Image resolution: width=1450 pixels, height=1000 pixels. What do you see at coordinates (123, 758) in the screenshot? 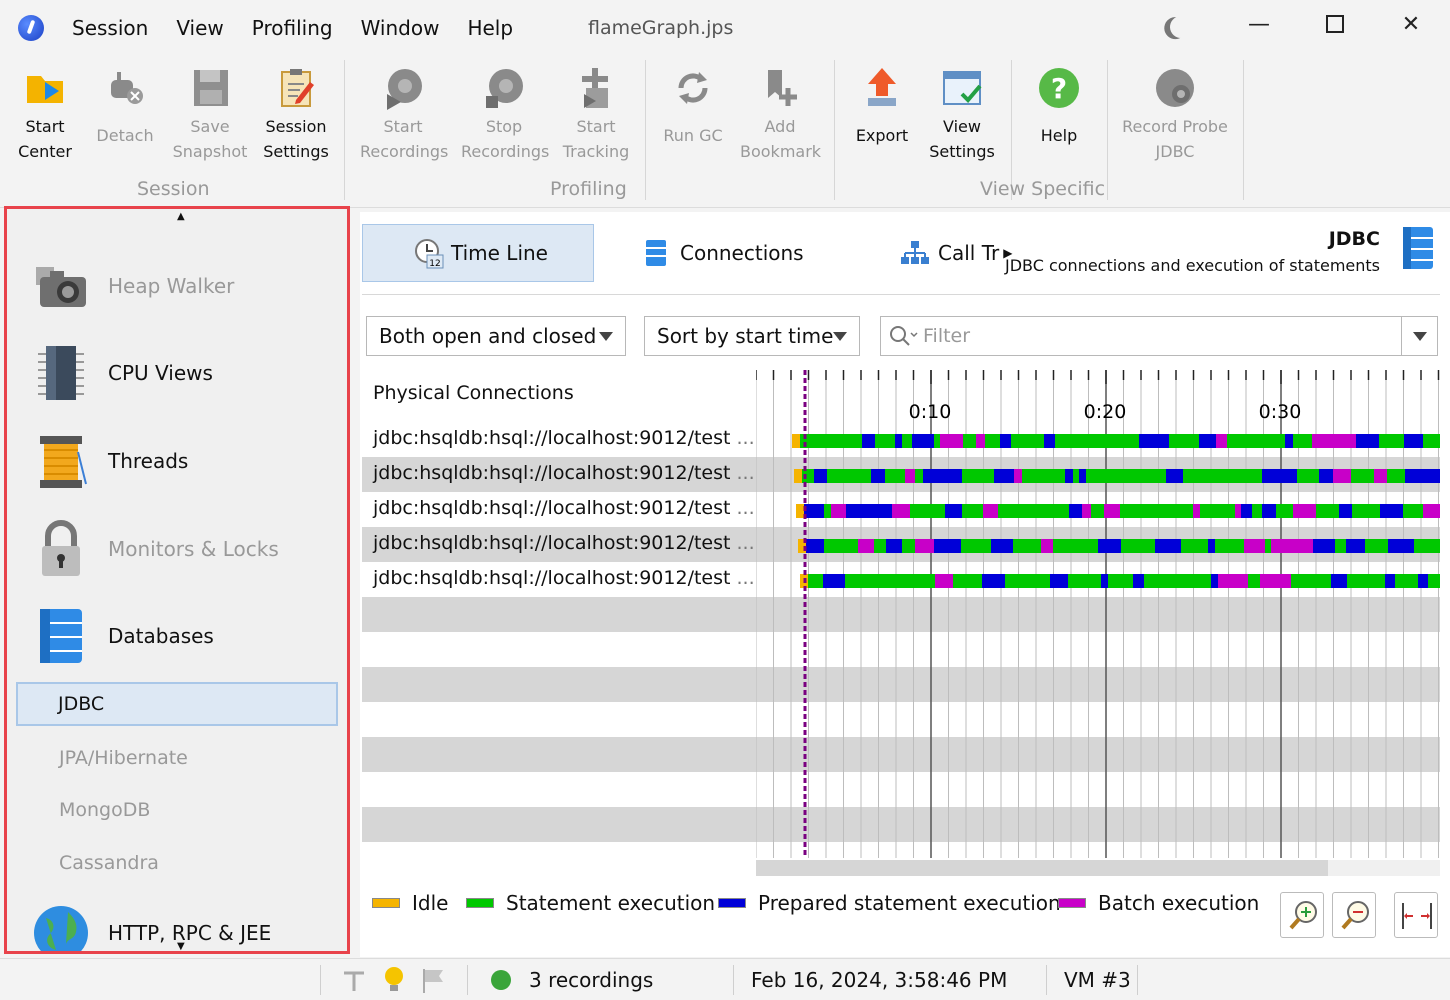
I see `nav-sub-jpa-hibernate: JPA/Hibernate` at bounding box center [123, 758].